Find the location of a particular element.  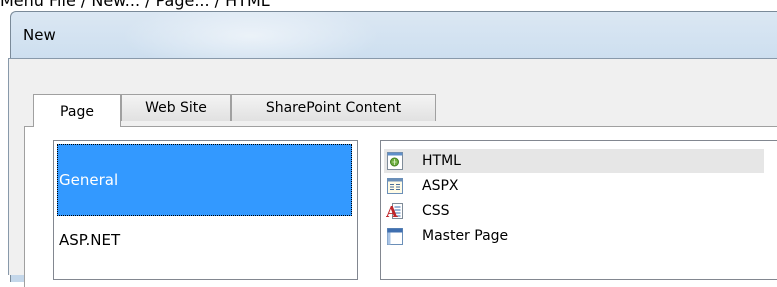

tab-web-site: Web Site is located at coordinates (176, 107).